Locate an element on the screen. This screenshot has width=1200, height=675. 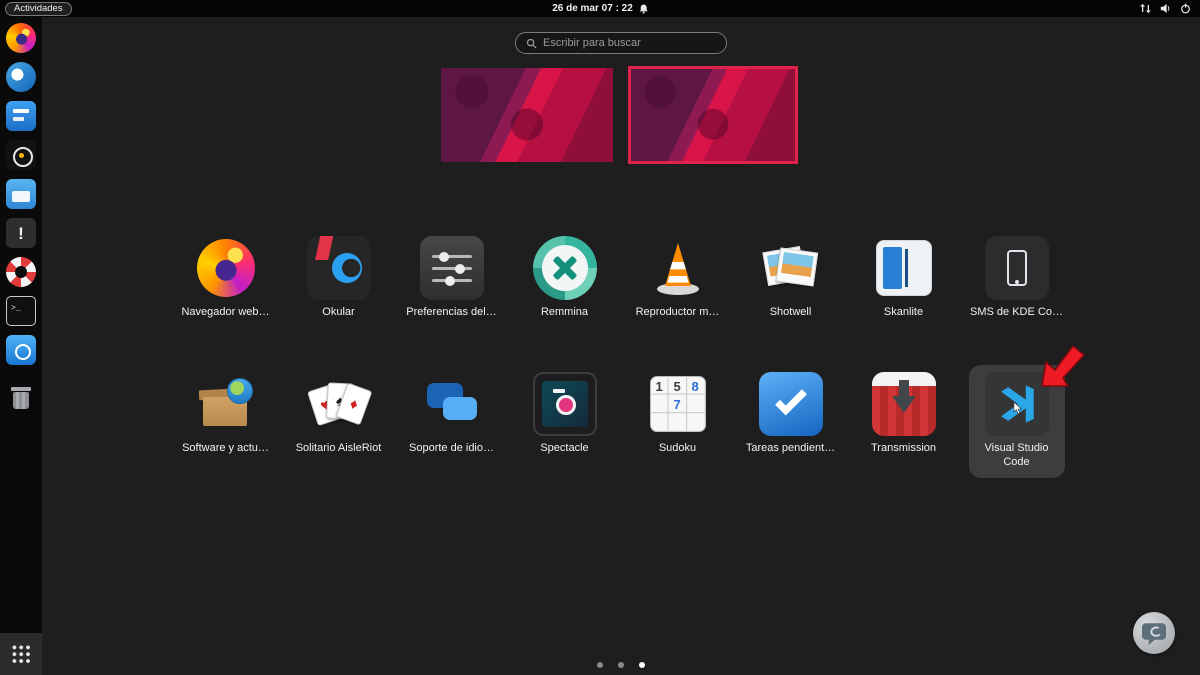
dock-files is located at coordinates (21, 194).